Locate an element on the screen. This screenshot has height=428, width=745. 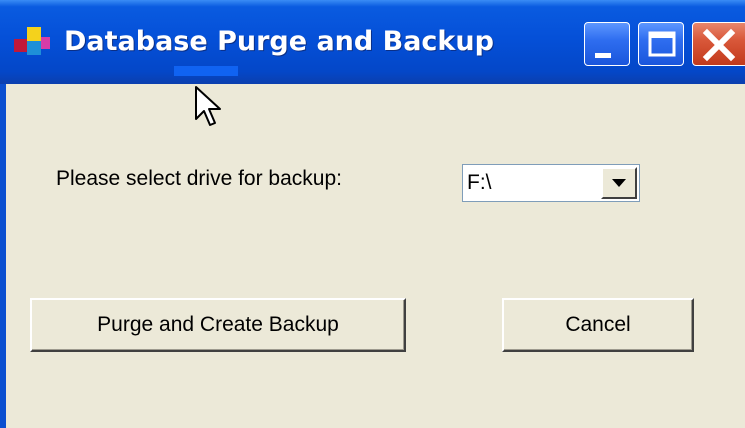
dropdown-arrow-icon is located at coordinates (619, 183).